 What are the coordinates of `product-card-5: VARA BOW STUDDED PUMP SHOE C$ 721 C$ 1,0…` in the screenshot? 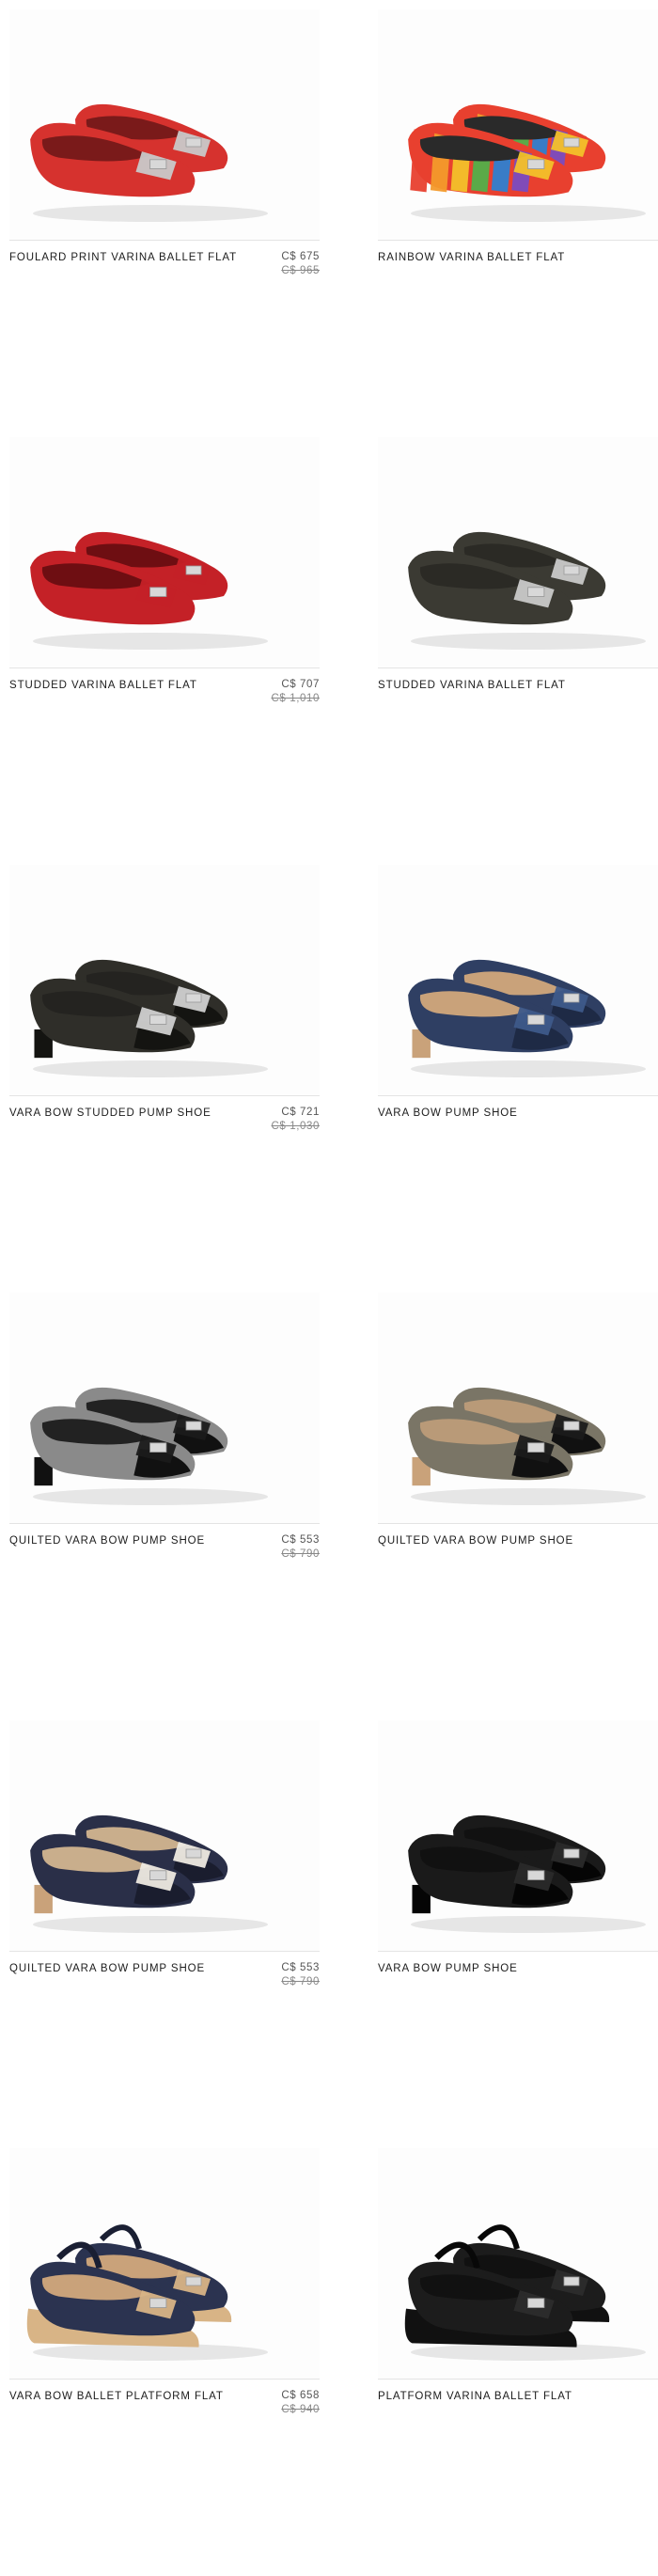 It's located at (164, 1079).